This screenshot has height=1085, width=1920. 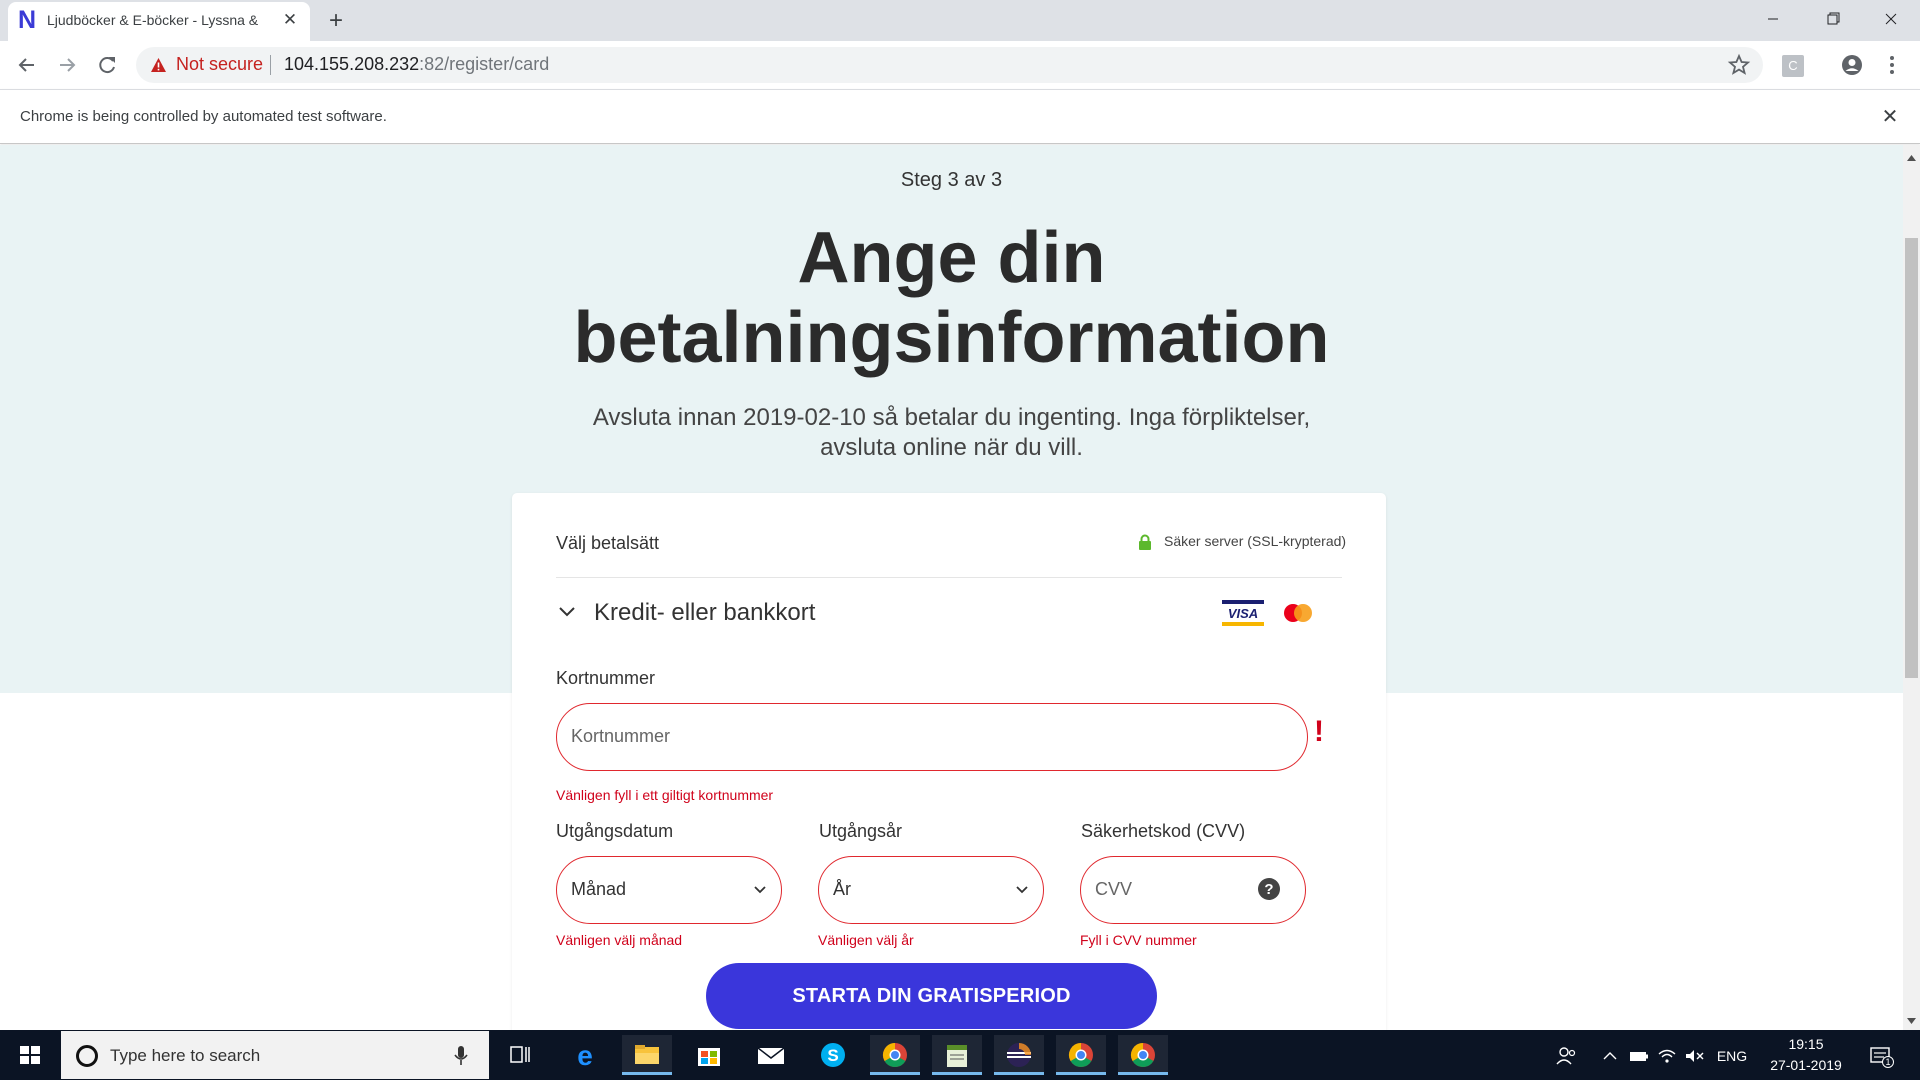 I want to click on card-number-label: Kortnummer, so click(x=606, y=678).